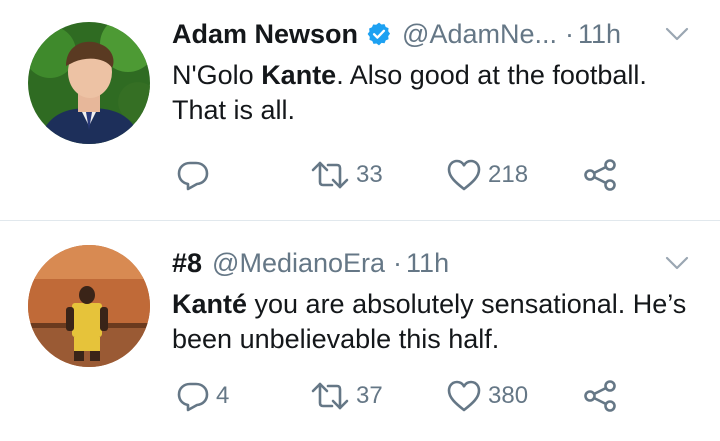 The image size is (720, 441). Describe the element at coordinates (369, 174) in the screenshot. I see `retweet-count: 33` at that location.